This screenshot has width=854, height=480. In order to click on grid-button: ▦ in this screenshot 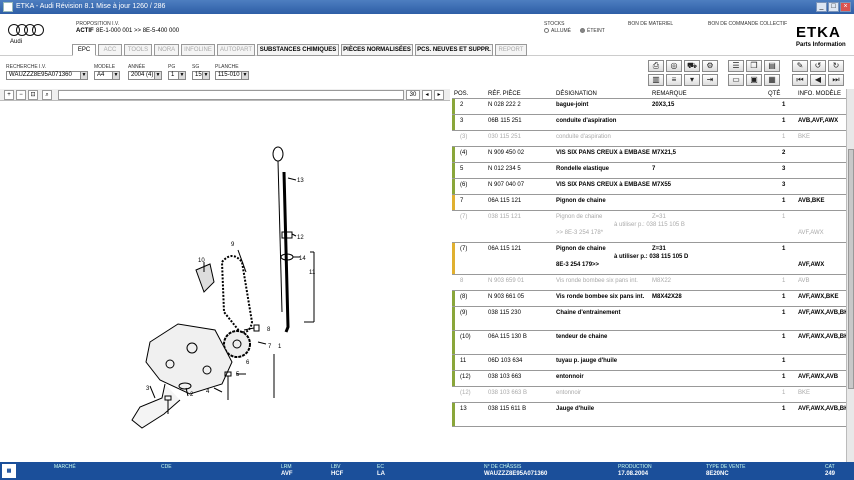, I will do `click(772, 80)`.